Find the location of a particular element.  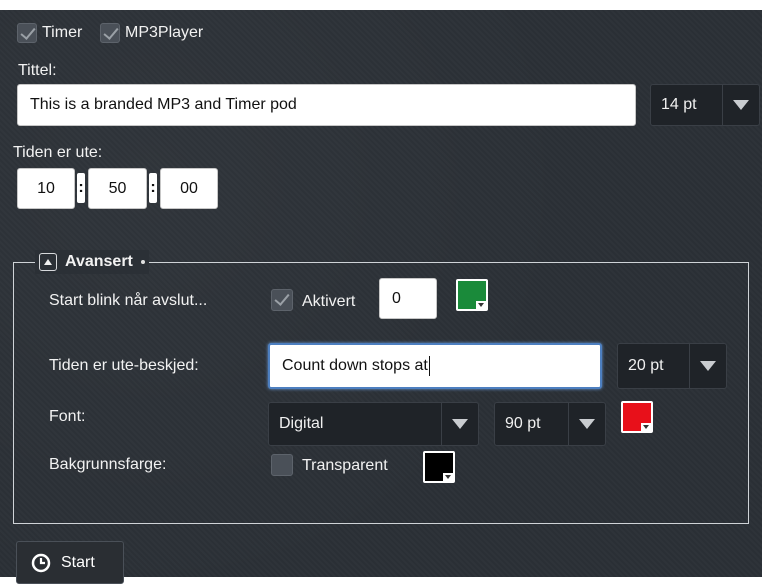

clock-icon is located at coordinates (41, 562).